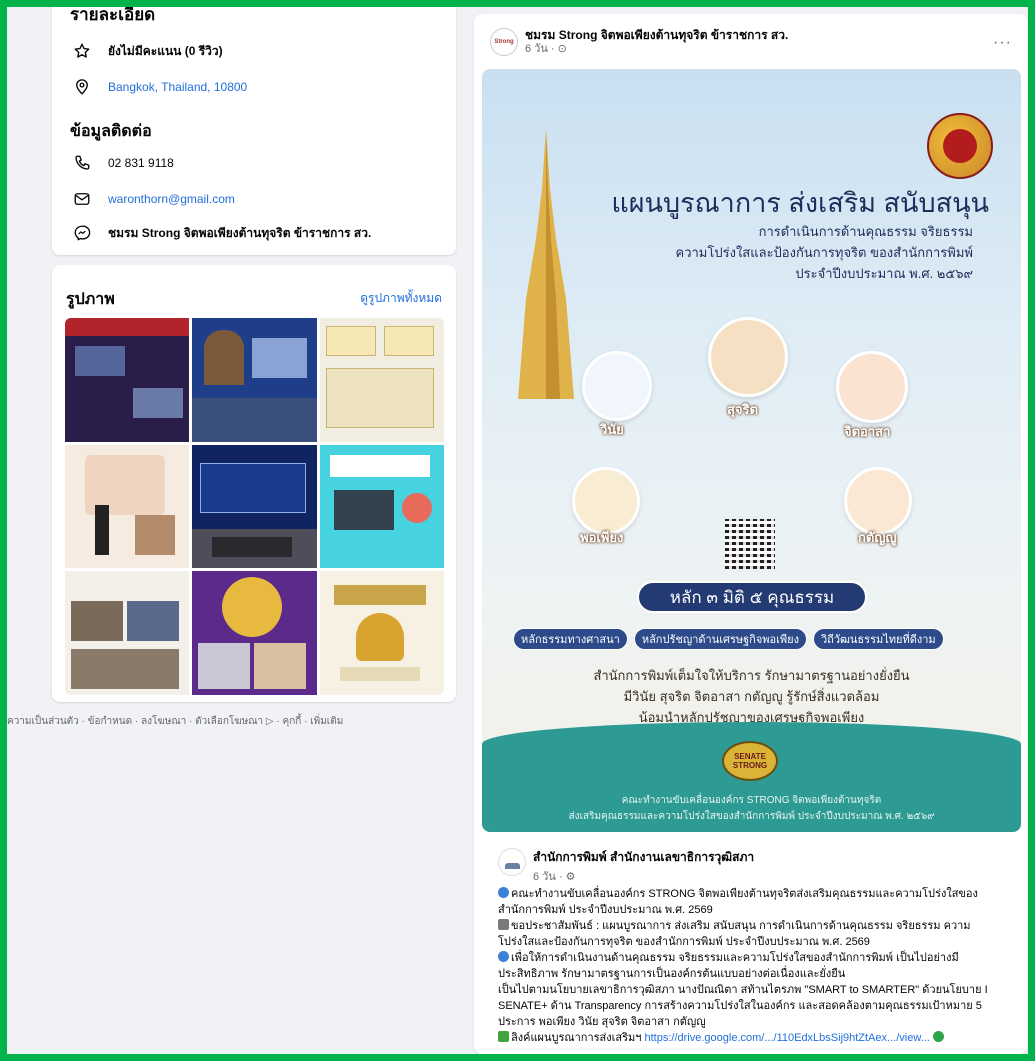 Image resolution: width=1035 pixels, height=1061 pixels. I want to click on location-row: Bangkok, Thailand, 10800, so click(159, 87).